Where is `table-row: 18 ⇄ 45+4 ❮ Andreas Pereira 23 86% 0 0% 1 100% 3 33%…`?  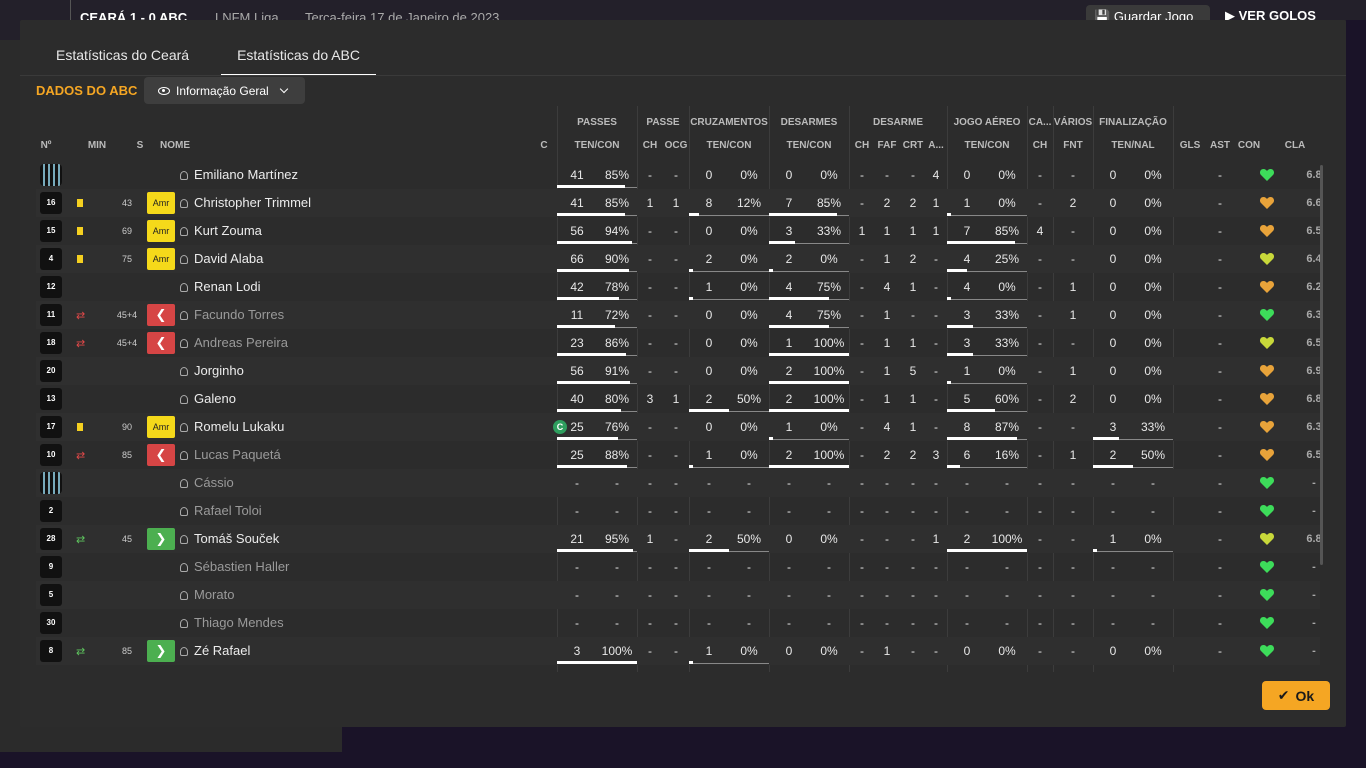
table-row: 18 ⇄ 45+4 ❮ Andreas Pereira 23 86% 0 0% 1 100% 3 33%… is located at coordinates (678, 343).